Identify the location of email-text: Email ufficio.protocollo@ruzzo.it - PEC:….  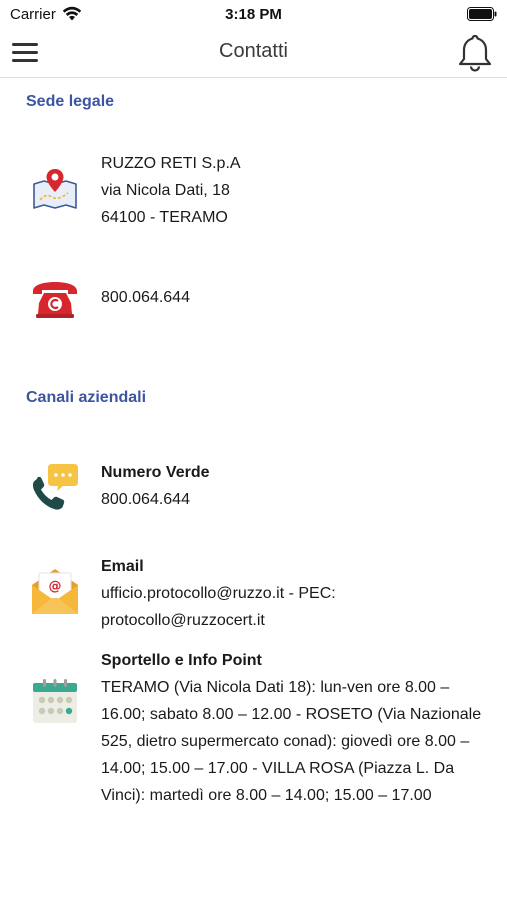
(296, 593).